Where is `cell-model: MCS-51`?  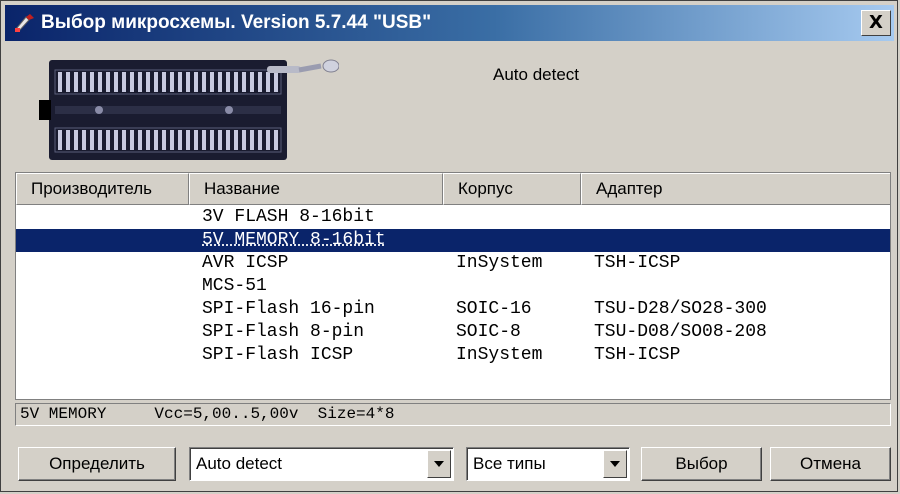 cell-model: MCS-51 is located at coordinates (234, 286).